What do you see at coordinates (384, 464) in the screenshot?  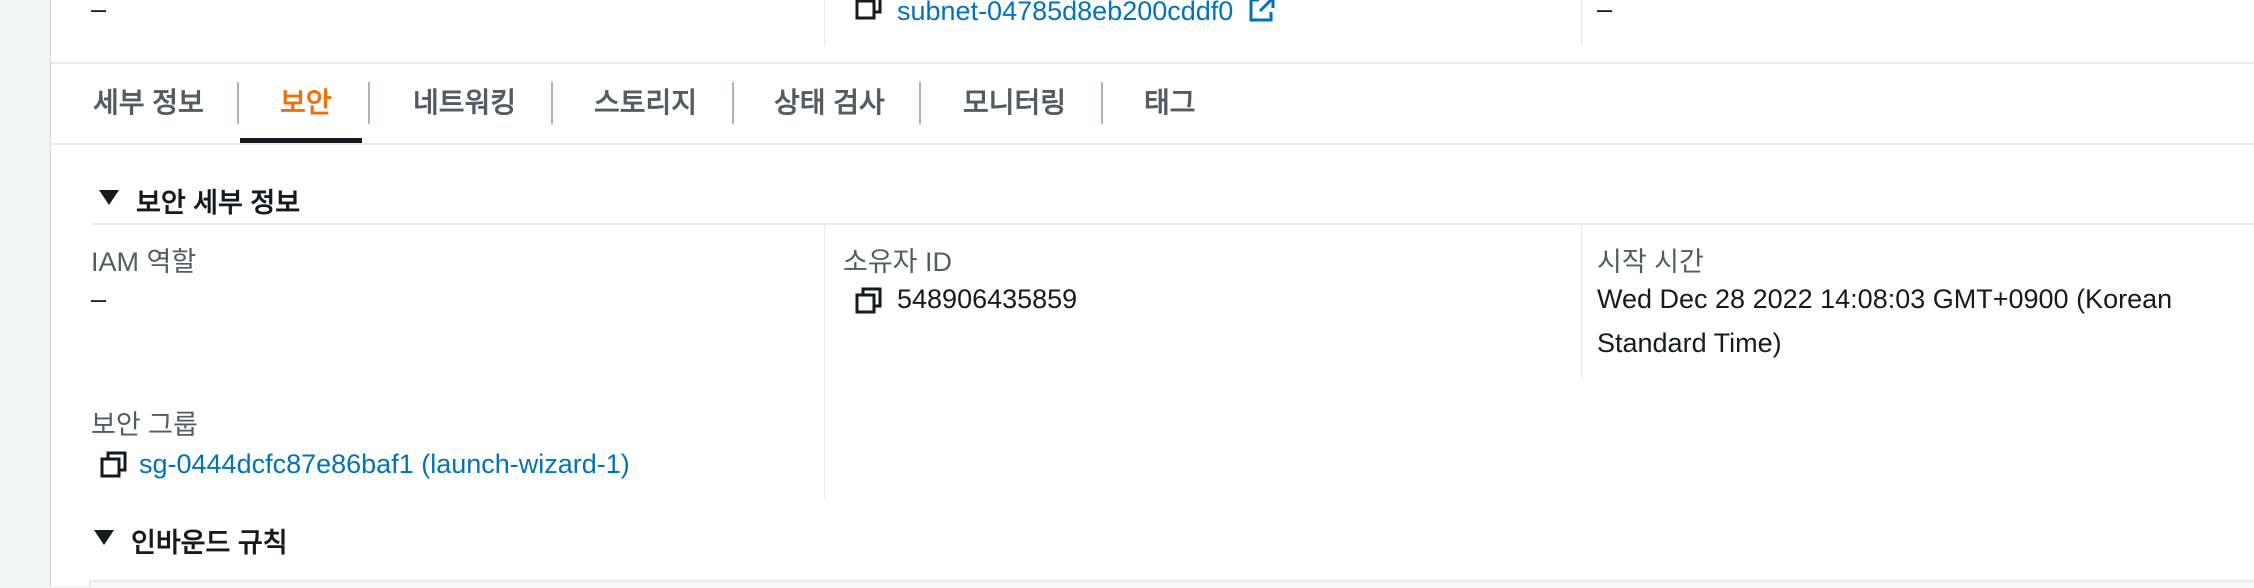 I see `security-group-link: sg-0444dcfc87e86baf1 (launch-wizard-1)` at bounding box center [384, 464].